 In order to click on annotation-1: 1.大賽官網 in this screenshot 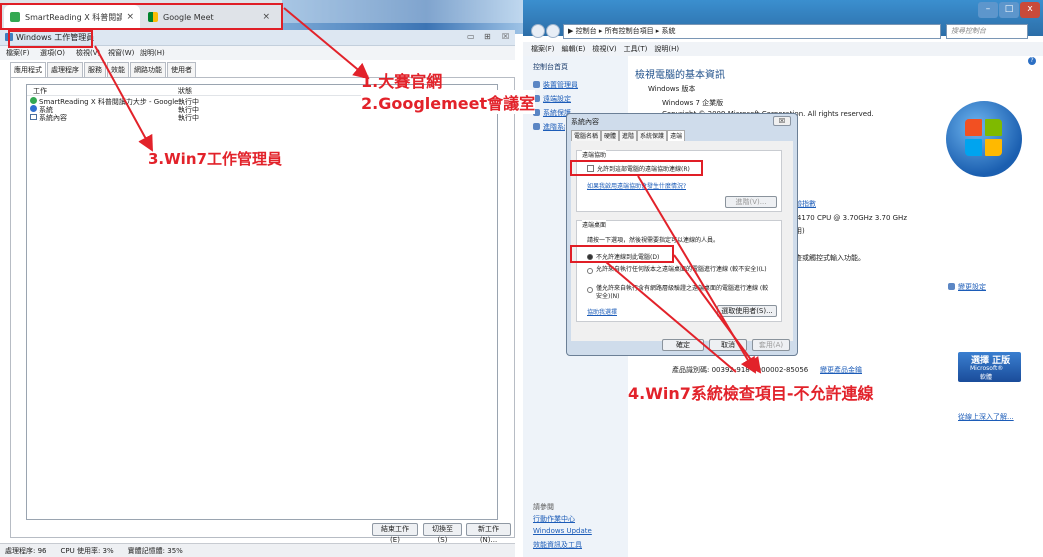, I will do `click(402, 81)`.